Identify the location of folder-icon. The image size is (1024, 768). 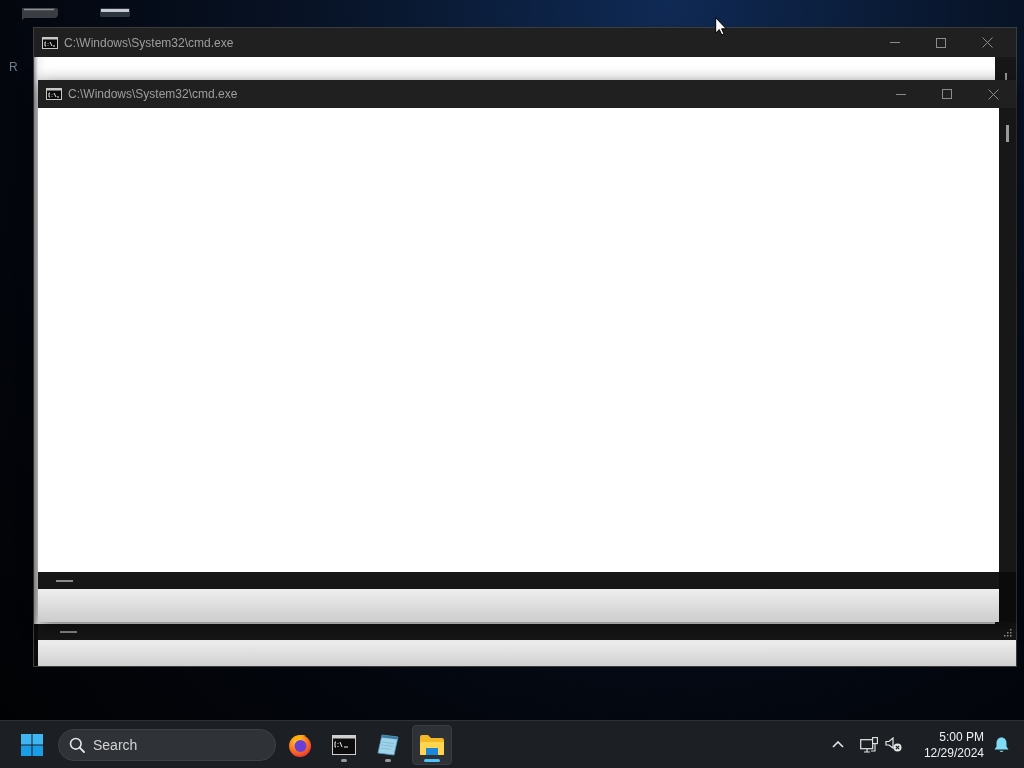
(432, 744).